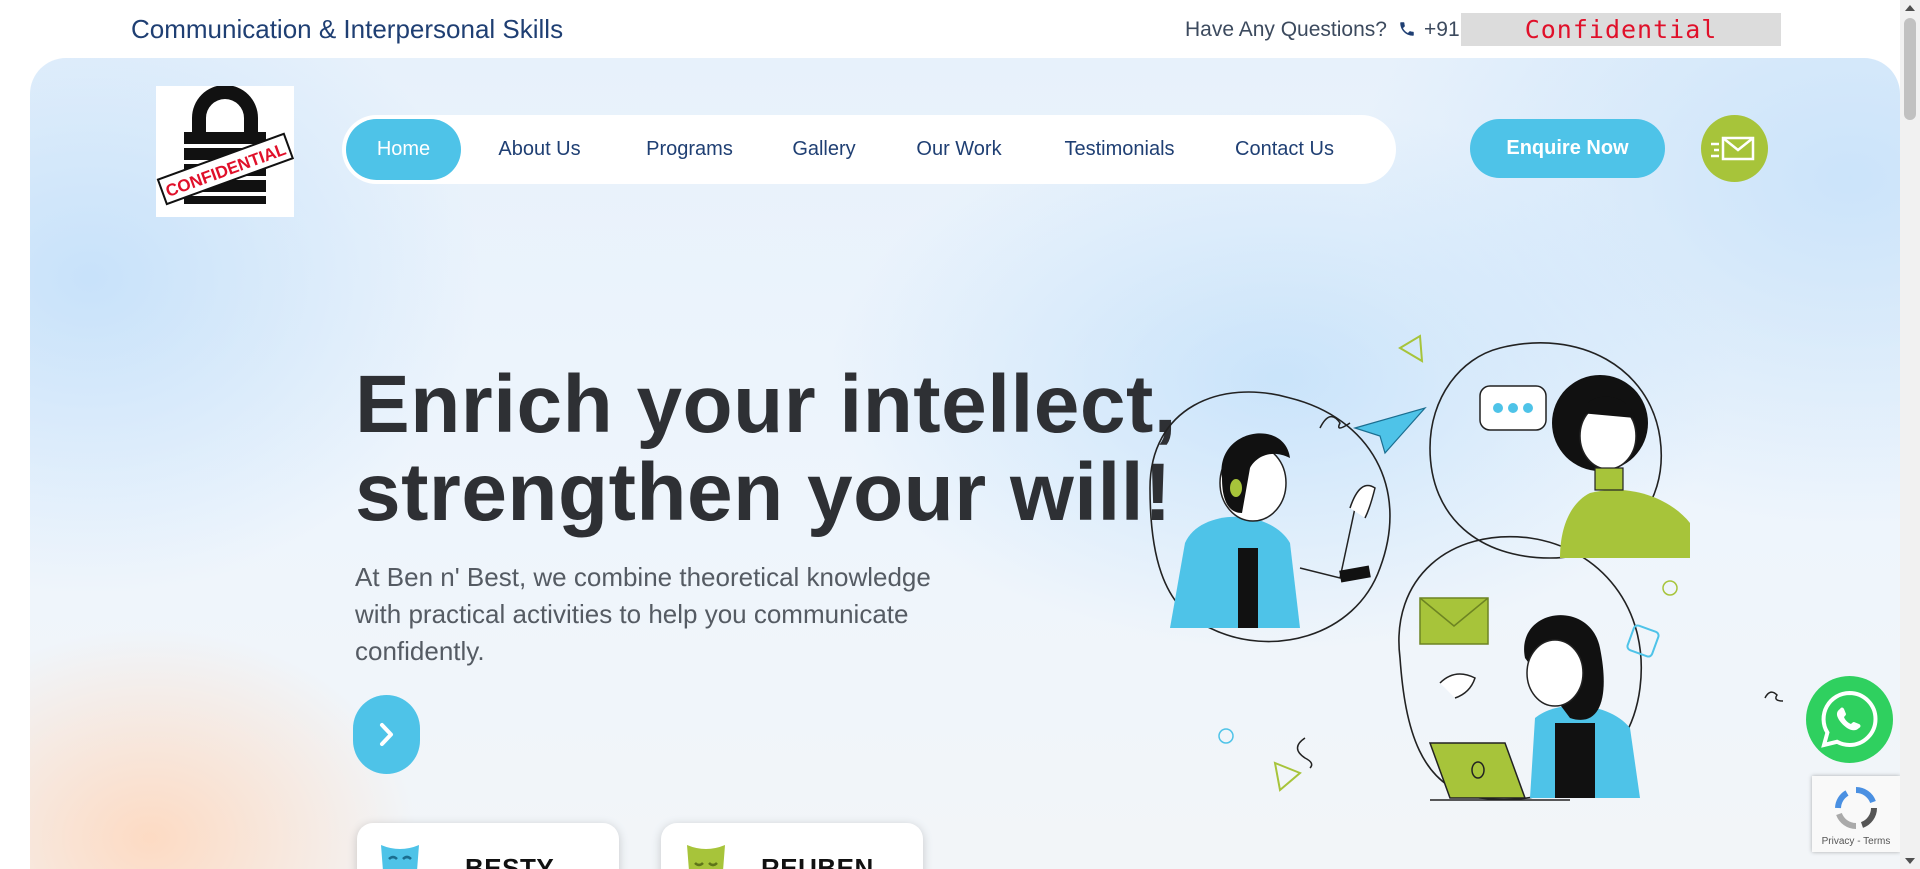 The image size is (1920, 869). Describe the element at coordinates (1273, 530) in the screenshot. I see `woman-left-figure` at that location.